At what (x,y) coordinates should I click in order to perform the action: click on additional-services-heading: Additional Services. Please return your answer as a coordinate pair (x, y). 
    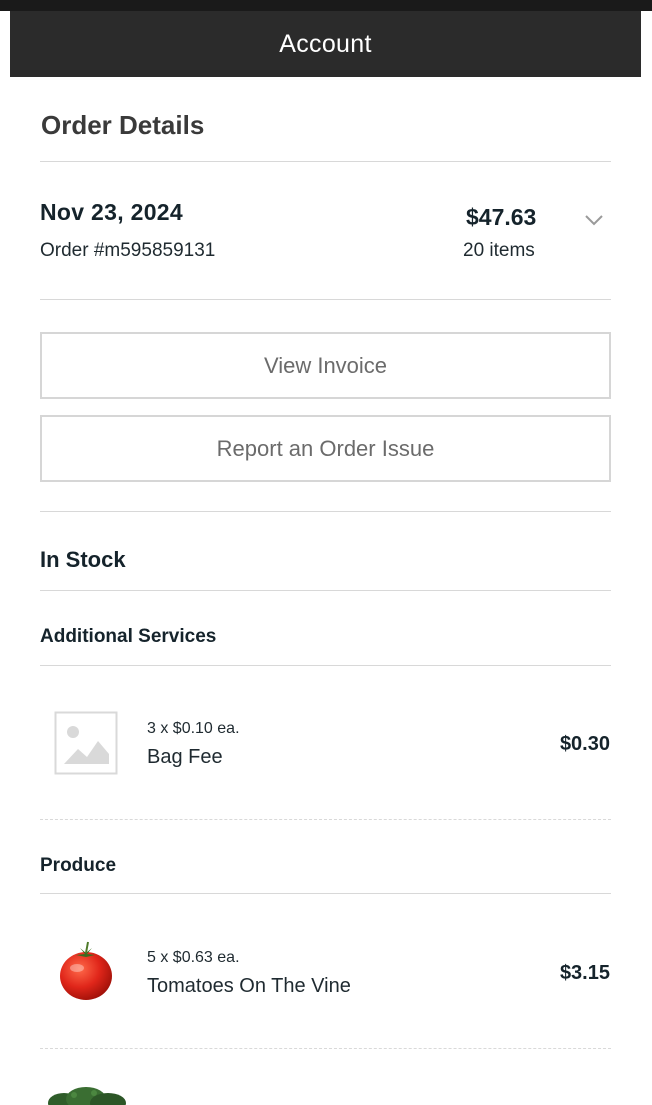
    Looking at the image, I should click on (128, 636).